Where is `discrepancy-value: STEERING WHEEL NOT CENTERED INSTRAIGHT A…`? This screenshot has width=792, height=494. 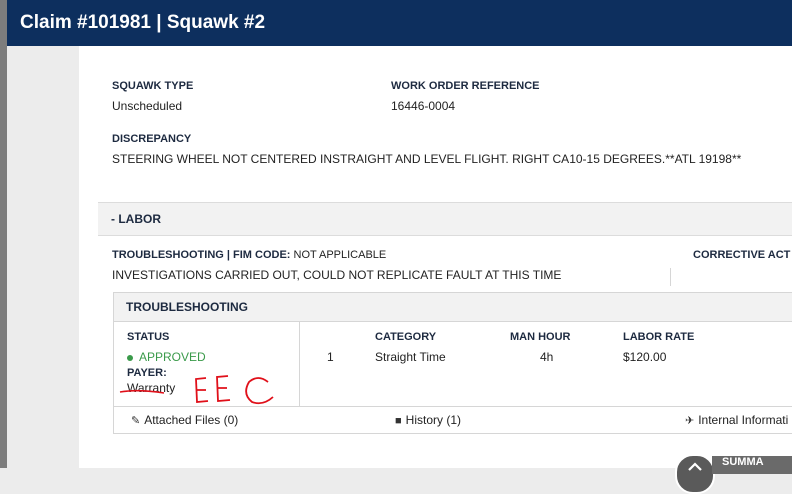 discrepancy-value: STEERING WHEEL NOT CENTERED INSTRAIGHT A… is located at coordinates (427, 159).